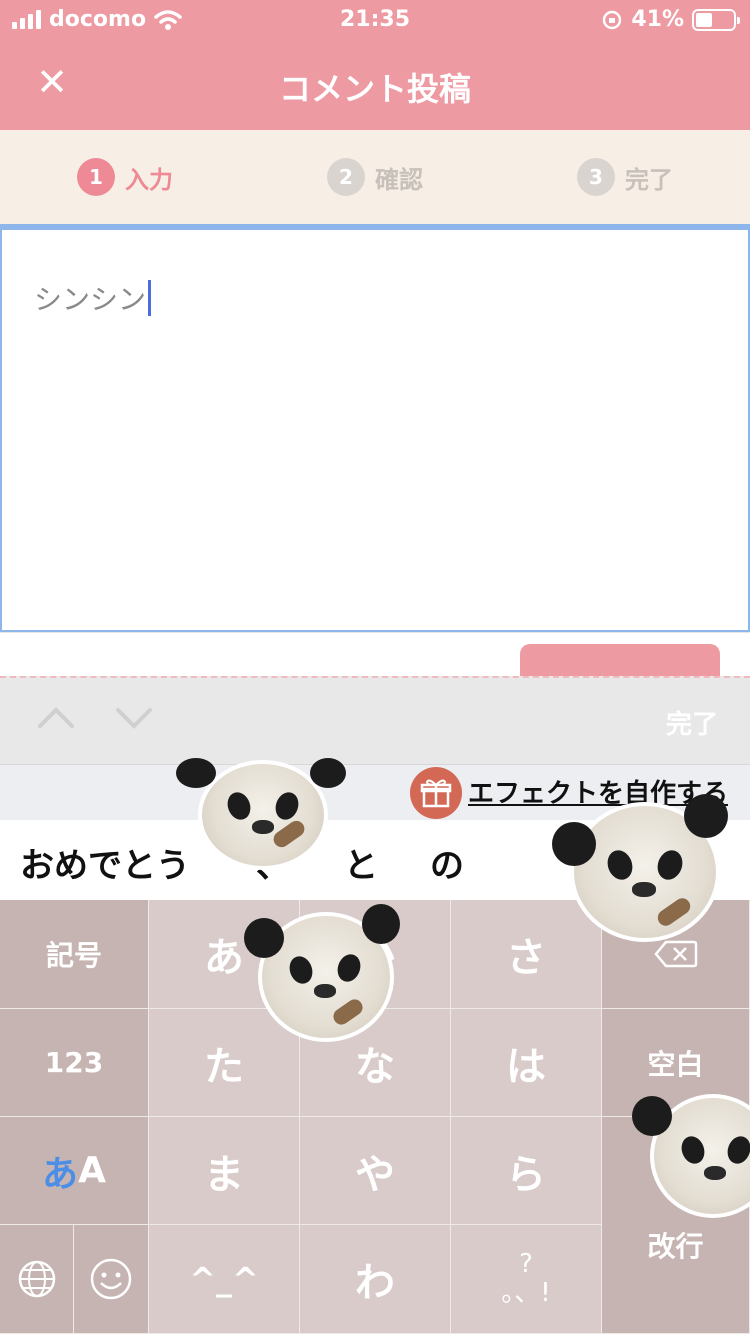 Image resolution: width=750 pixels, height=1334 pixels. Describe the element at coordinates (526, 1171) in the screenshot. I see `key-ra: ら` at that location.